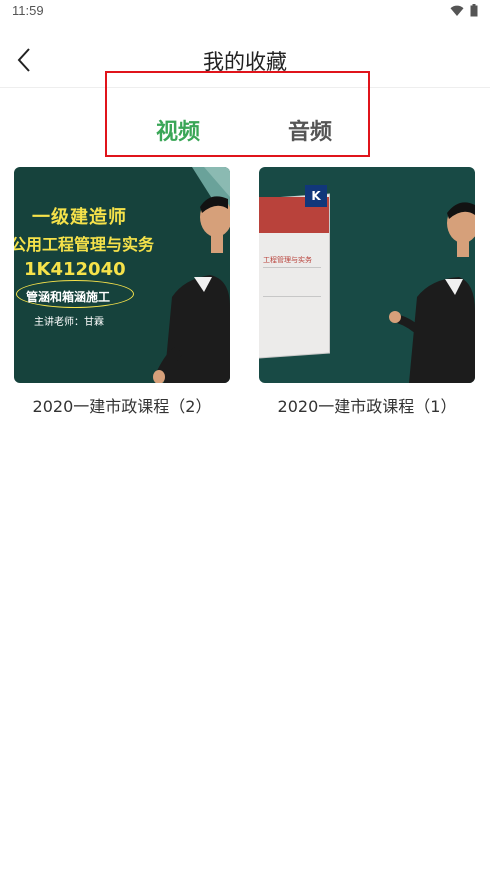 Image resolution: width=490 pixels, height=872 pixels. Describe the element at coordinates (432, 292) in the screenshot. I see `video-thumbnail-background` at that location.